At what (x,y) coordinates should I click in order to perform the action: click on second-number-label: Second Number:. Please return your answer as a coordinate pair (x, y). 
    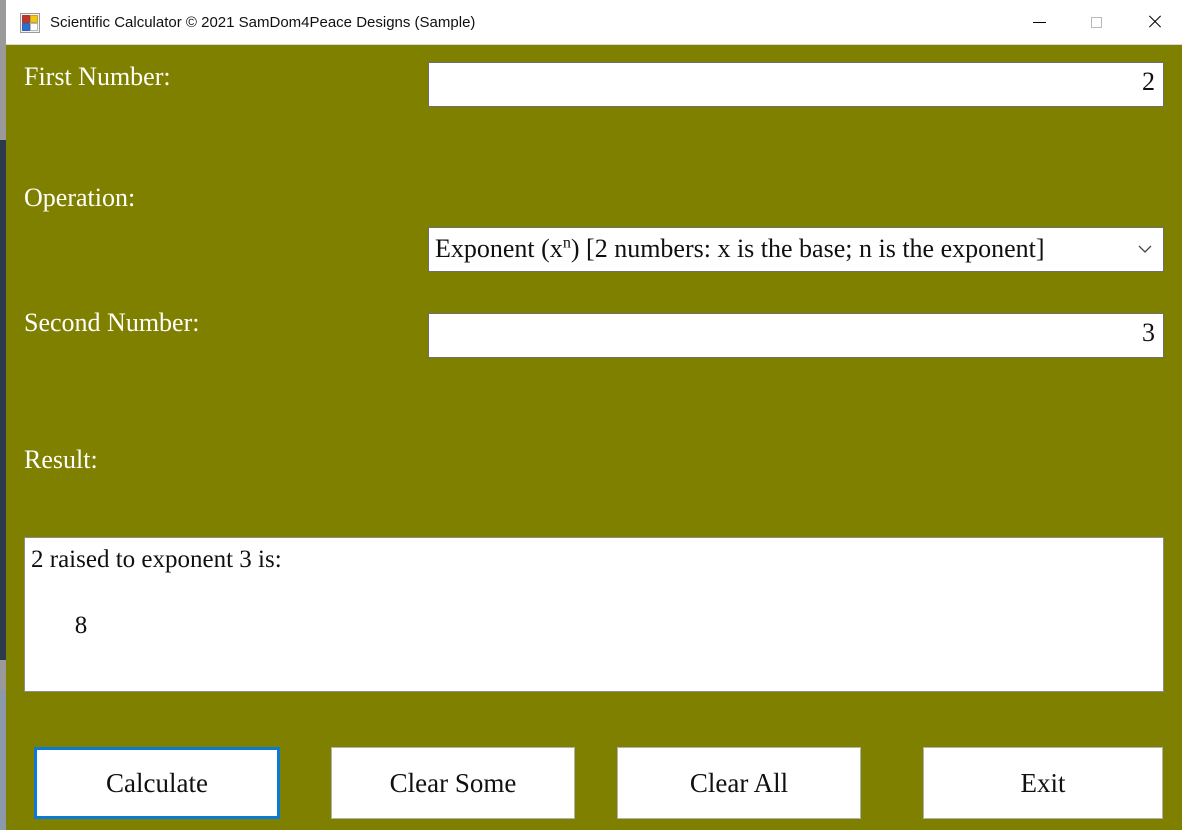
    Looking at the image, I should click on (112, 322).